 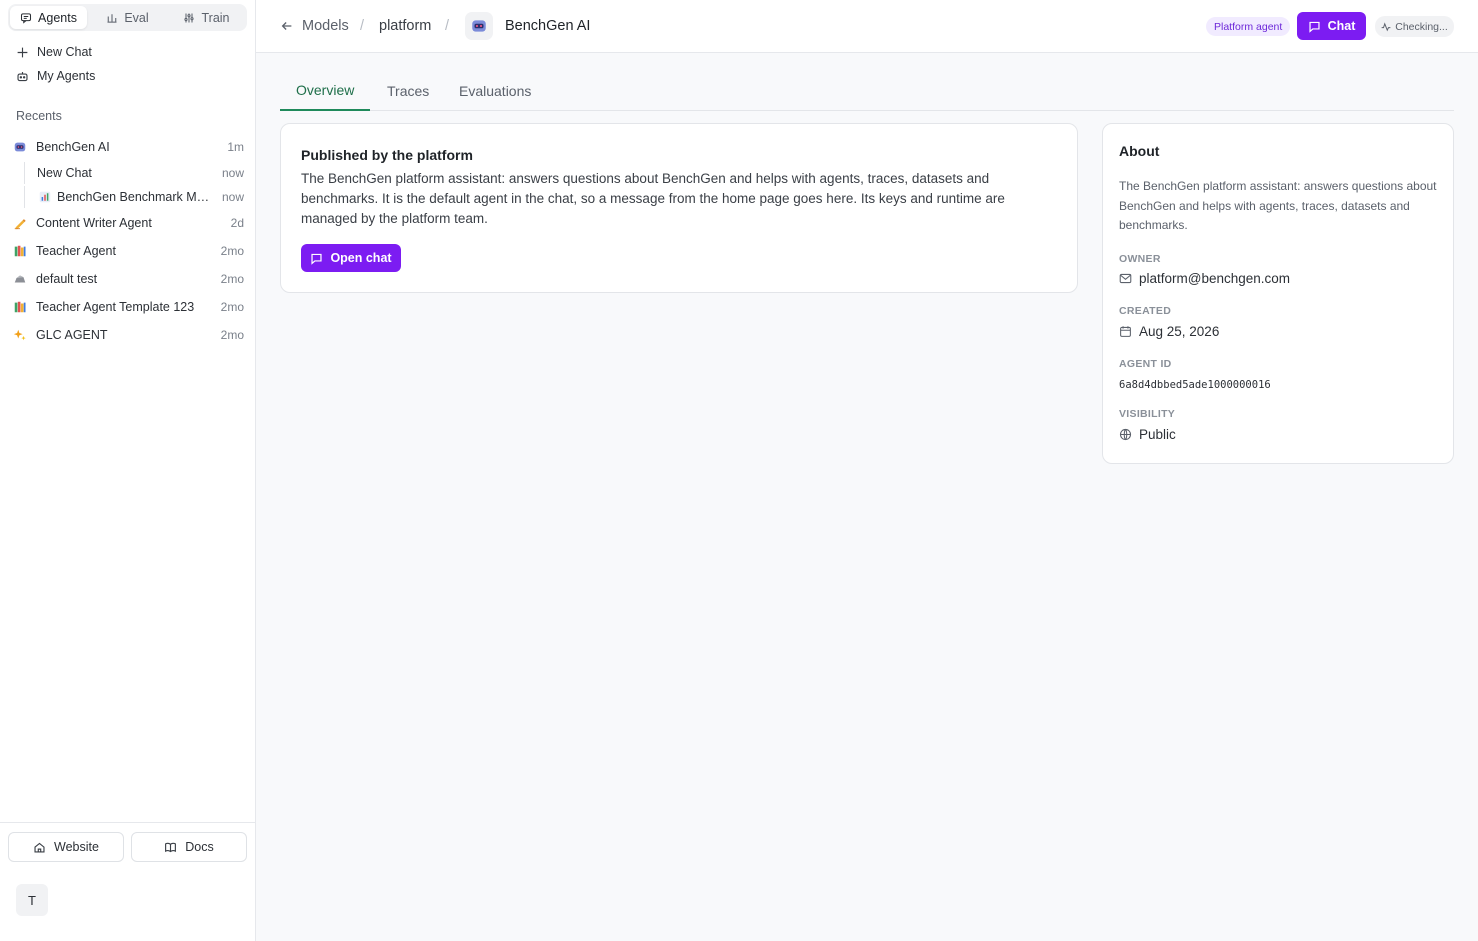 I want to click on about-title: About, so click(x=1139, y=151).